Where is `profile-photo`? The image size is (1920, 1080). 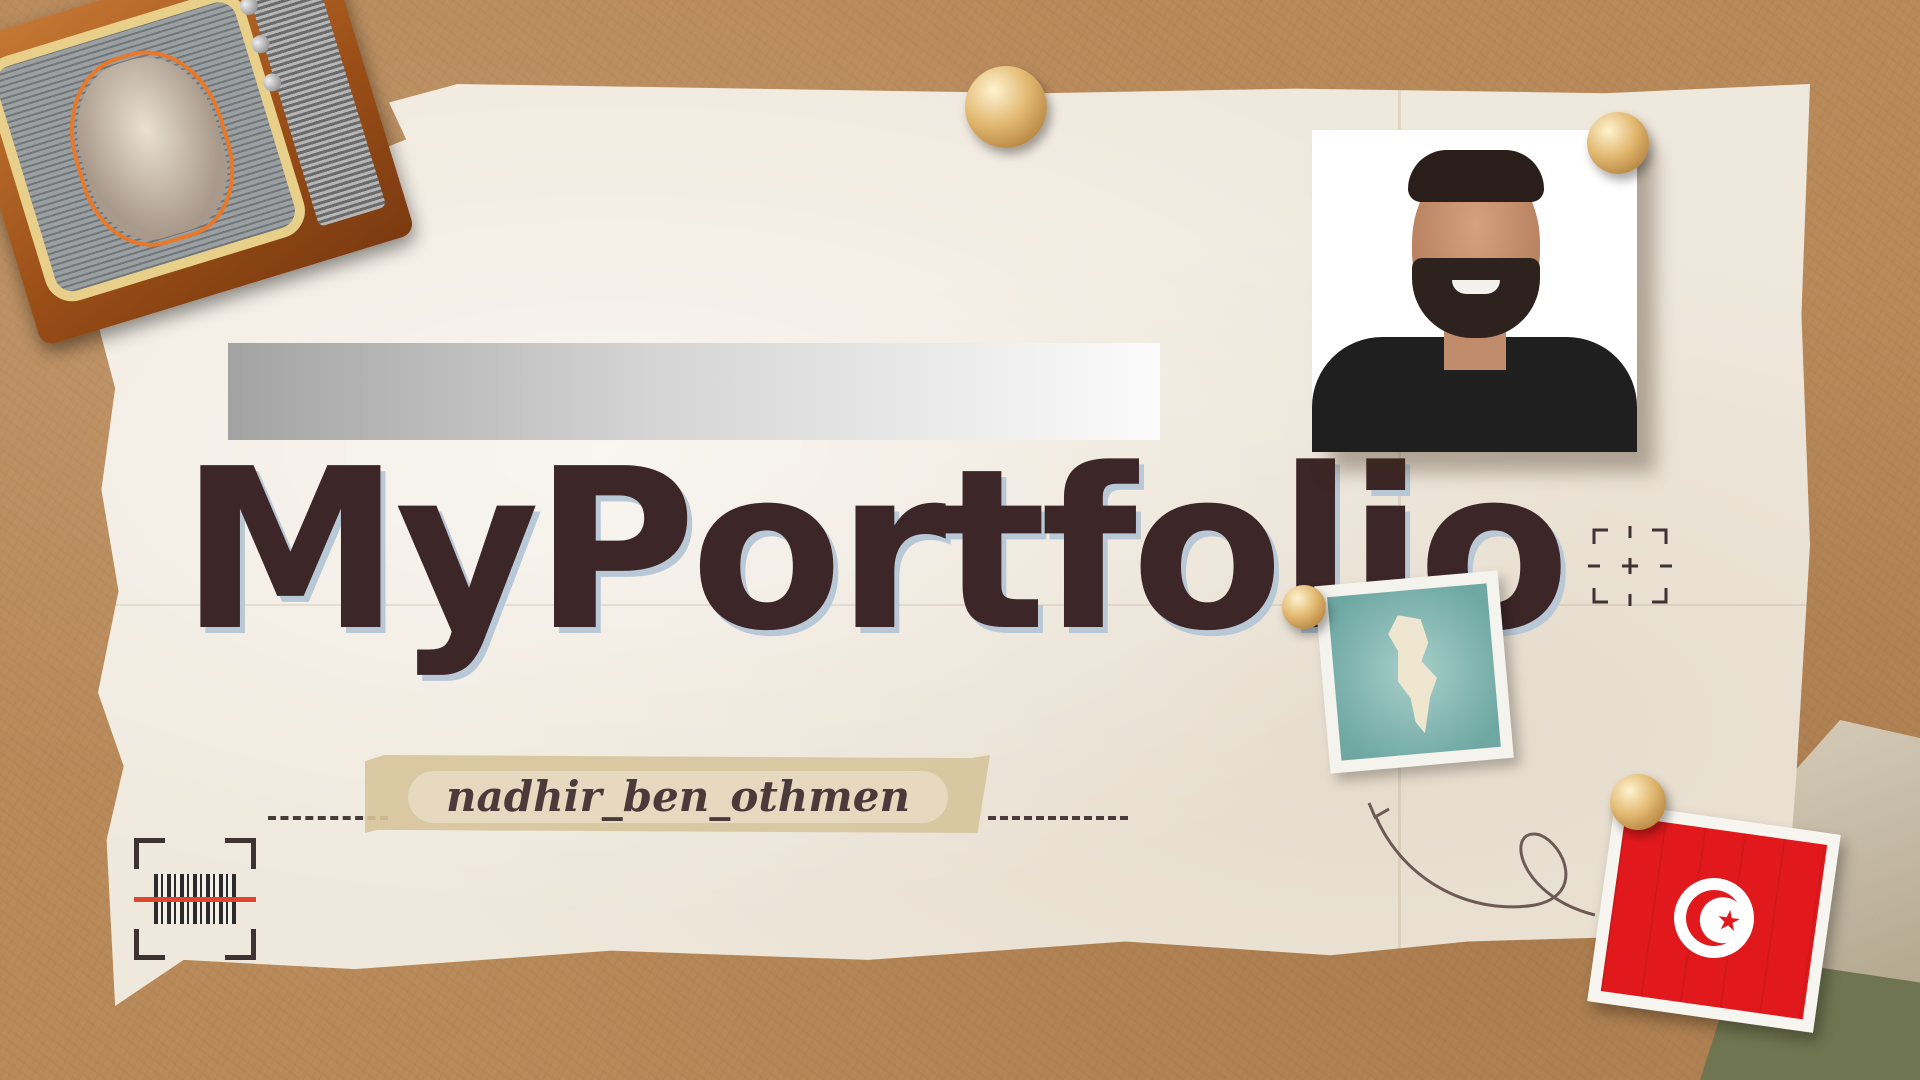
profile-photo is located at coordinates (1474, 291).